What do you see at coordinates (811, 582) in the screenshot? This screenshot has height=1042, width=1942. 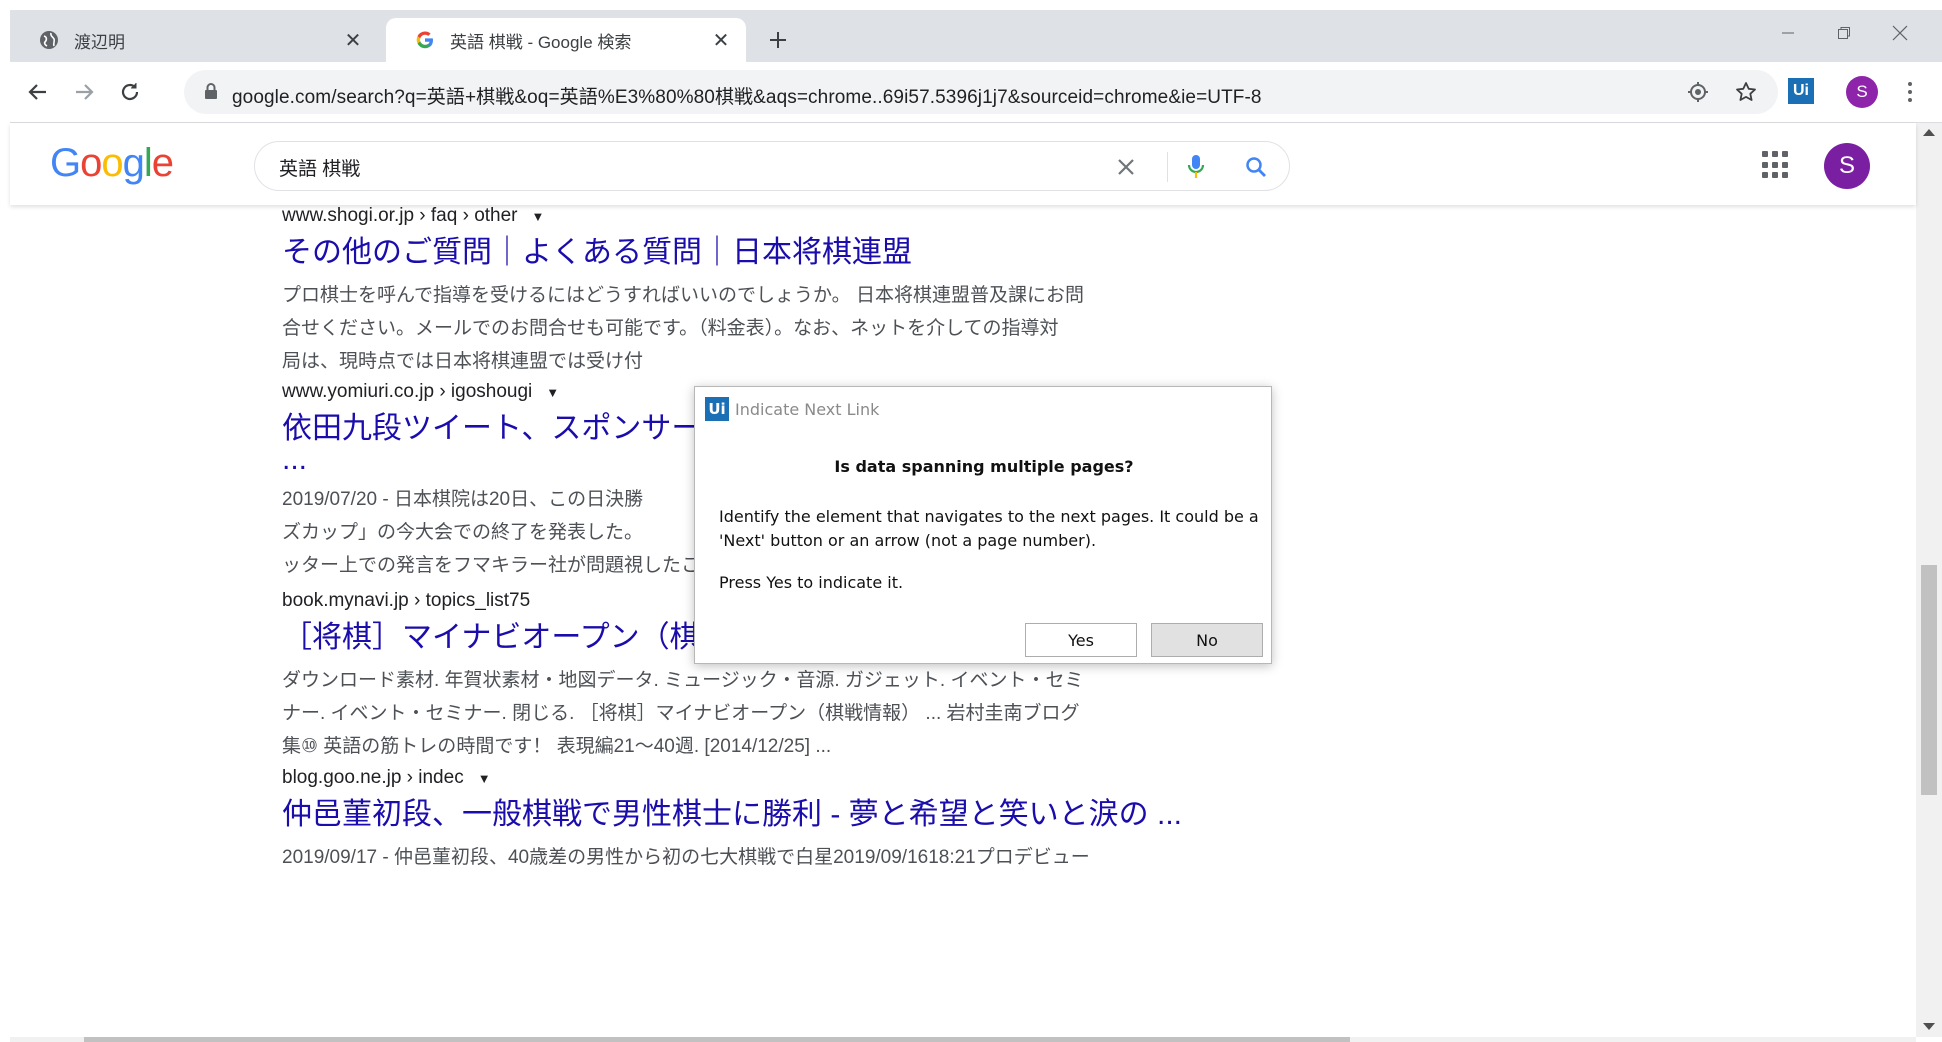 I see `dialog-instruction: Press Yes to indicate it.` at bounding box center [811, 582].